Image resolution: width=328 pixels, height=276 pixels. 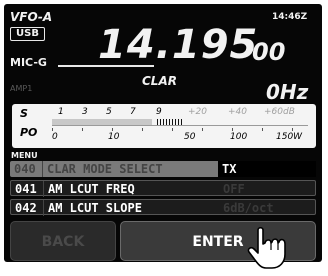 What do you see at coordinates (27, 34) in the screenshot?
I see `mode-badge: USB` at bounding box center [27, 34].